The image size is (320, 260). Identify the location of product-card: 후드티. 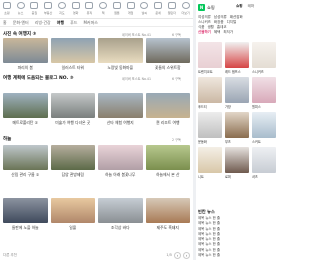
(210, 93).